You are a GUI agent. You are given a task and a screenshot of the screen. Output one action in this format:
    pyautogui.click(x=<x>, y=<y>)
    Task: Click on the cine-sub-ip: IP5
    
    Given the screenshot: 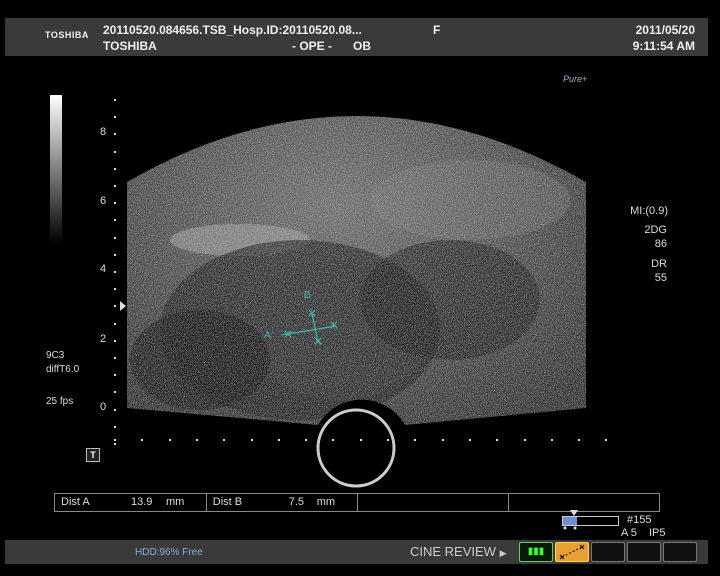 What is the action you would take?
    pyautogui.click(x=657, y=533)
    